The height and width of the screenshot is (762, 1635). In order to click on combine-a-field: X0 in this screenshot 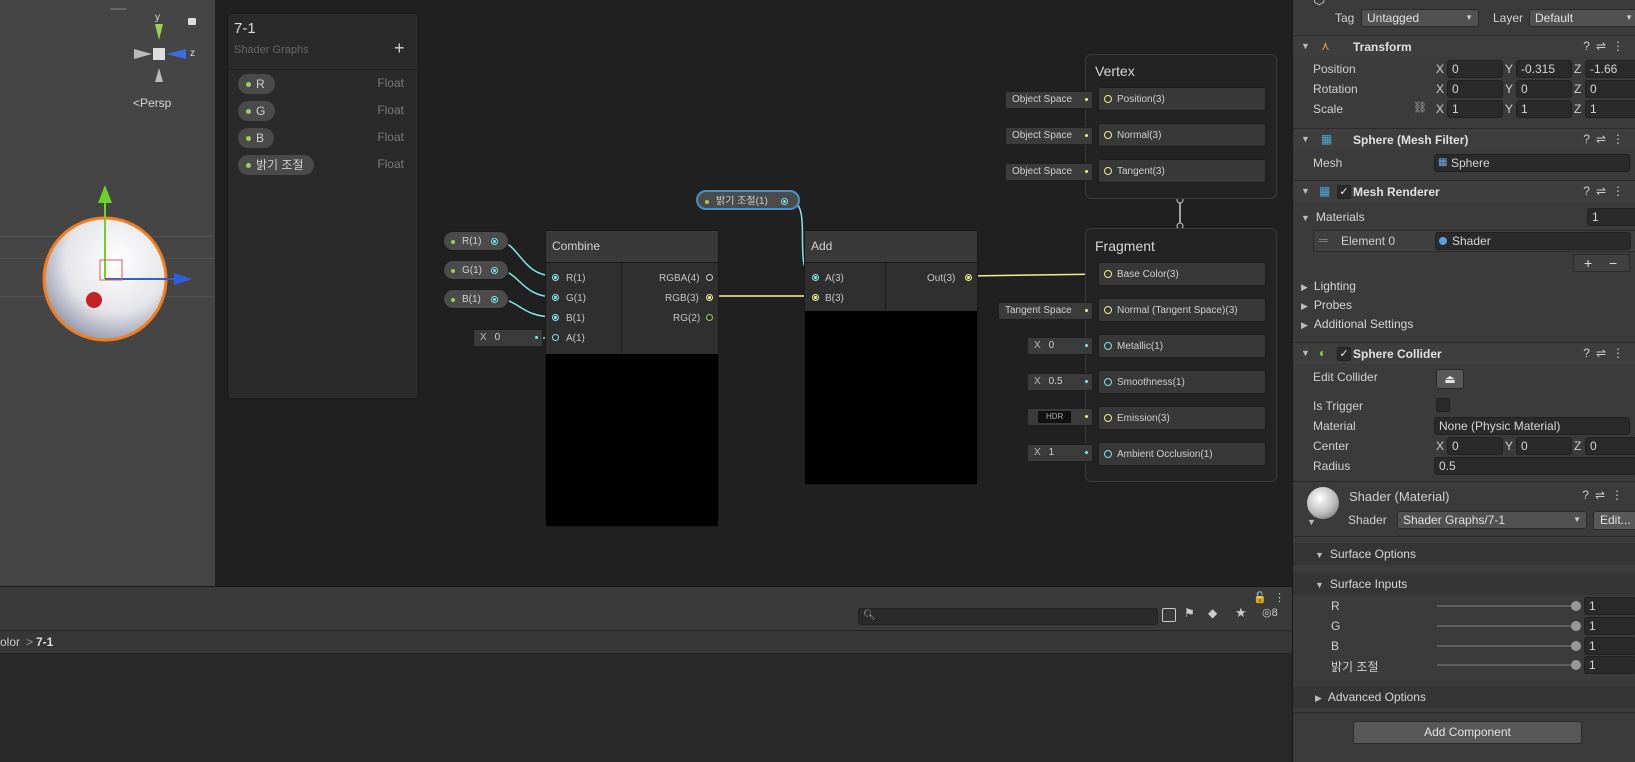, I will do `click(508, 338)`.